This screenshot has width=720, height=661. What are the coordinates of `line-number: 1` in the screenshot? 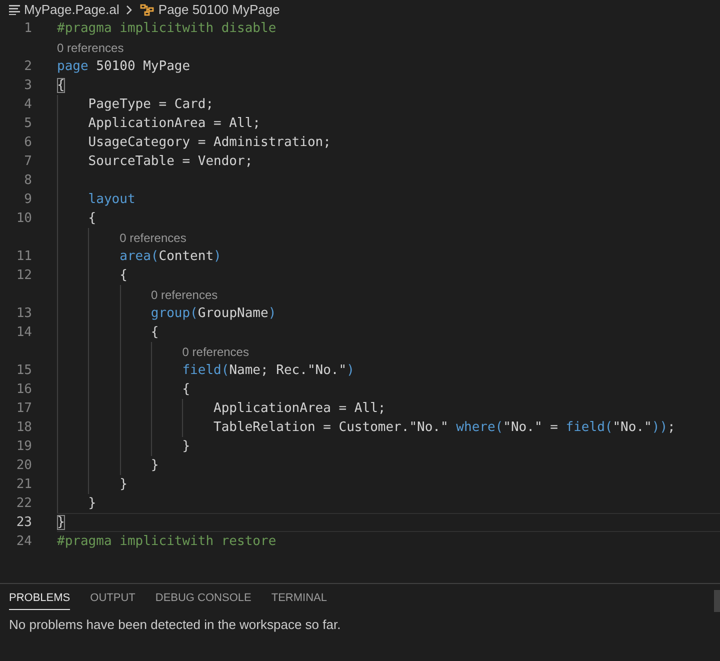 It's located at (27, 28).